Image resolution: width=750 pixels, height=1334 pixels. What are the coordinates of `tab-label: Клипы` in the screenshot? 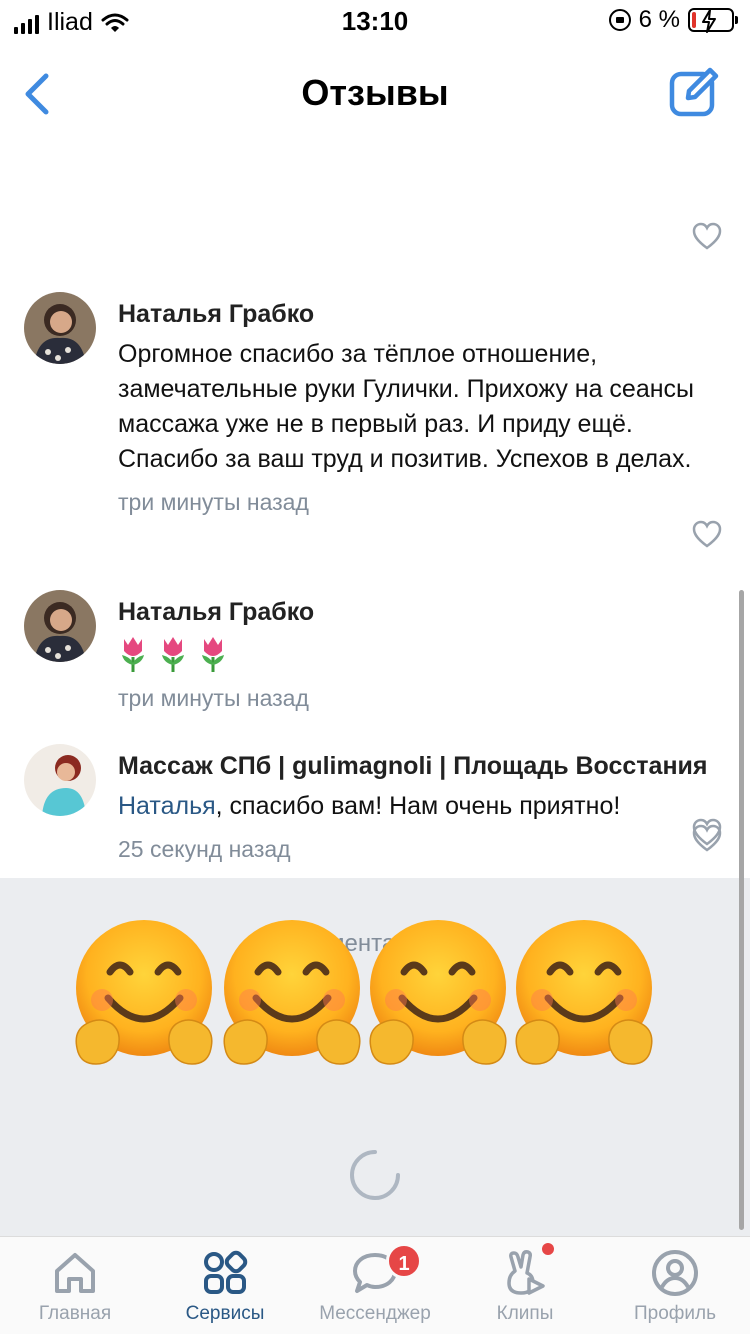 It's located at (525, 1313).